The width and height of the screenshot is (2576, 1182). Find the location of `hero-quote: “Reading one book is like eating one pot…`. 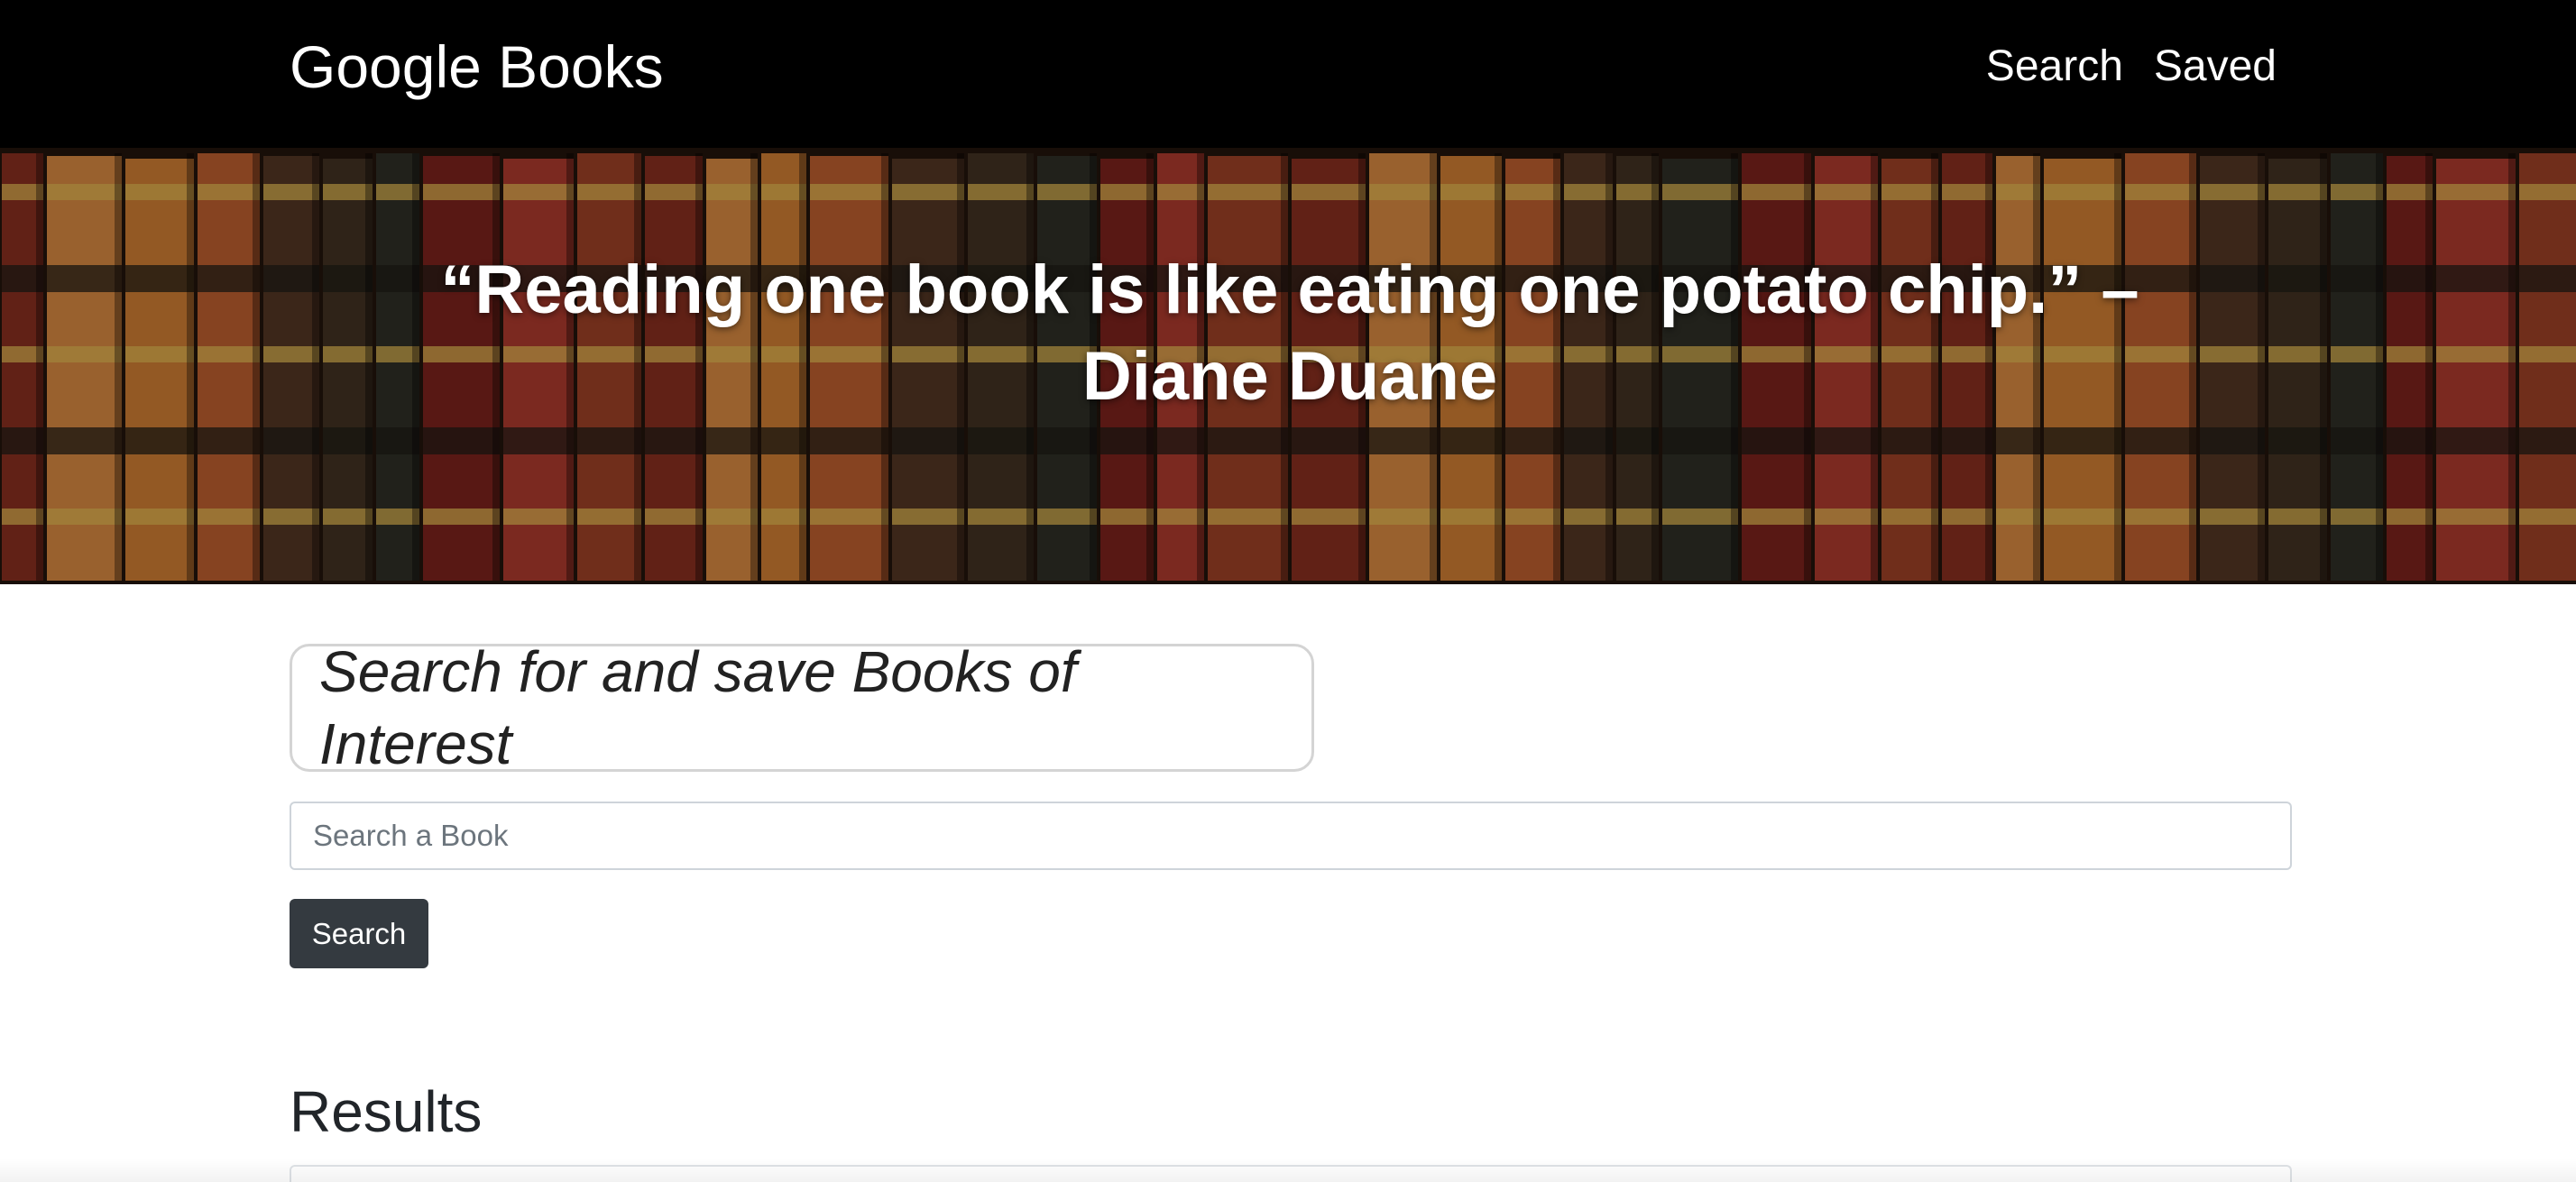

hero-quote: “Reading one book is like eating one pot… is located at coordinates (1290, 333).